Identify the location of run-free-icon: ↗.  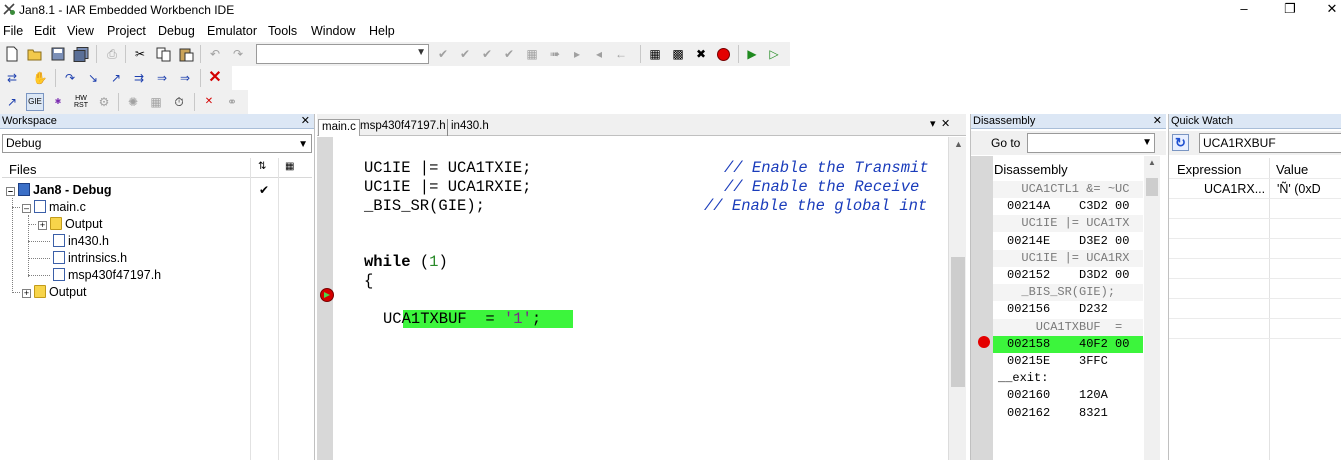
(12, 102).